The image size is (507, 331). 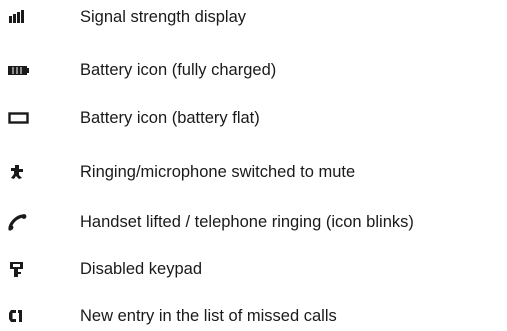 I want to click on mute-icon, so click(x=20, y=172).